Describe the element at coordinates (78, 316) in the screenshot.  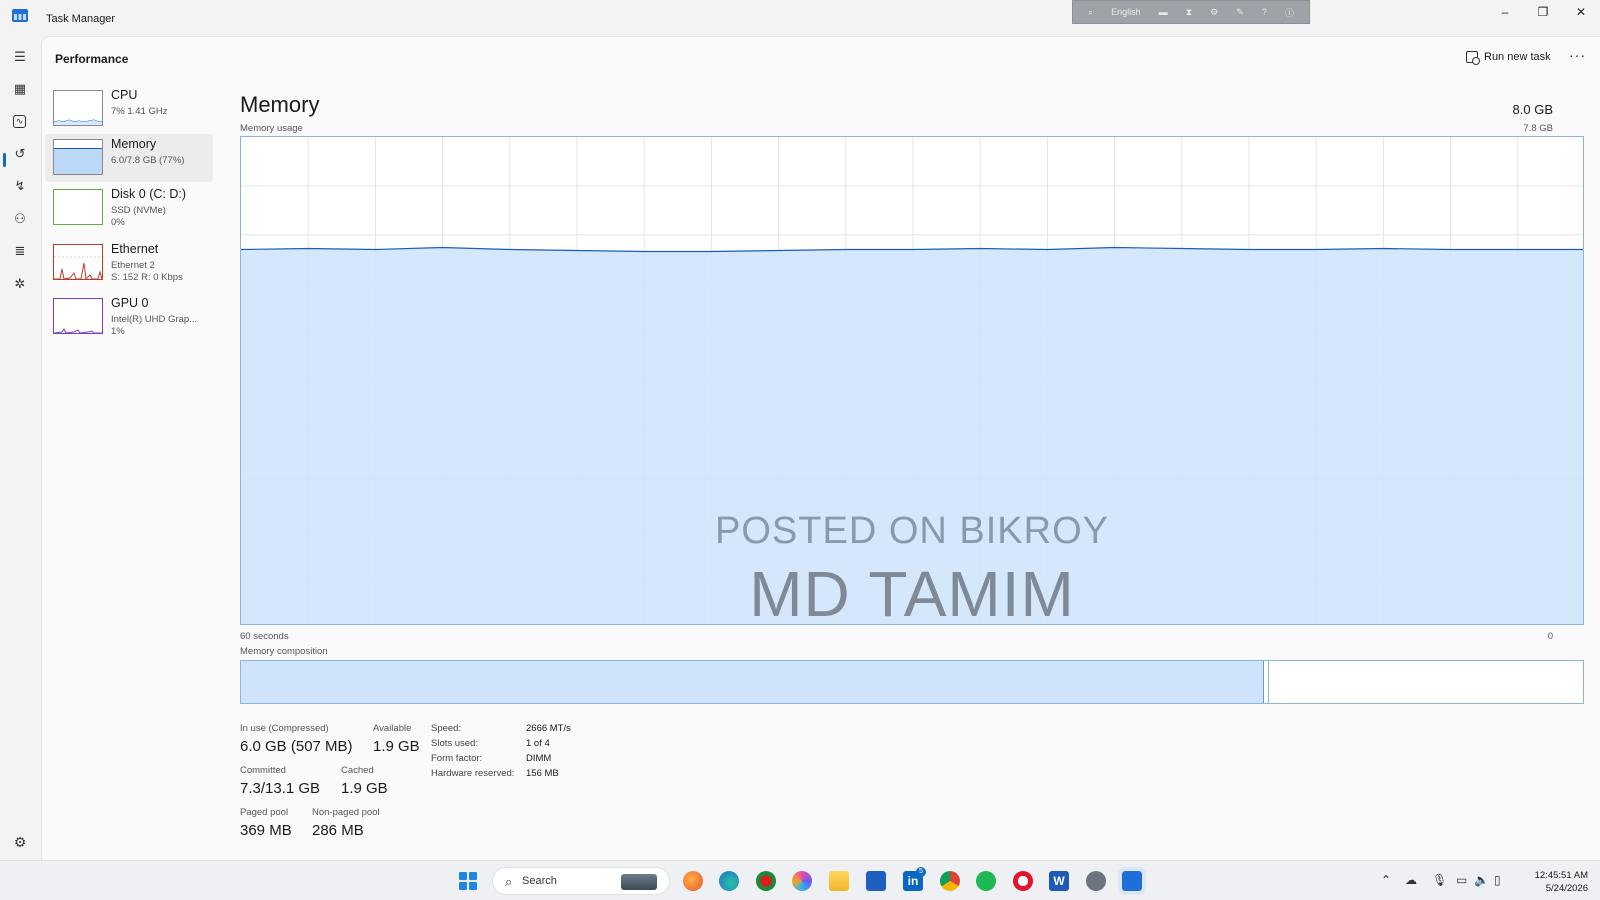
I see `gpu-thumbnail` at that location.